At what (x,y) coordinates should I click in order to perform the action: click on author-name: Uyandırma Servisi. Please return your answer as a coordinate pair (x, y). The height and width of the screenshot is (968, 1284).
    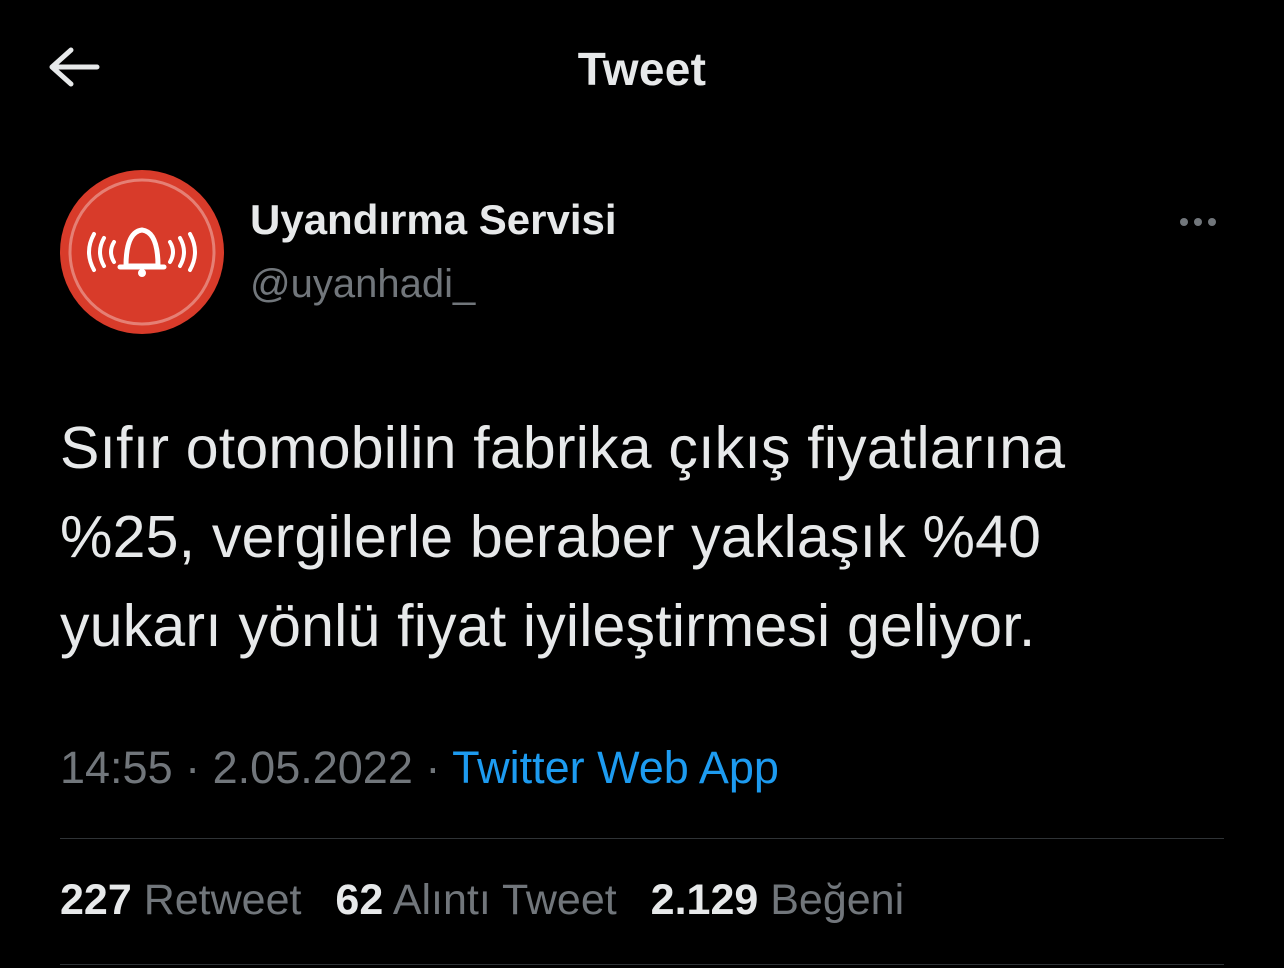
    Looking at the image, I should click on (433, 220).